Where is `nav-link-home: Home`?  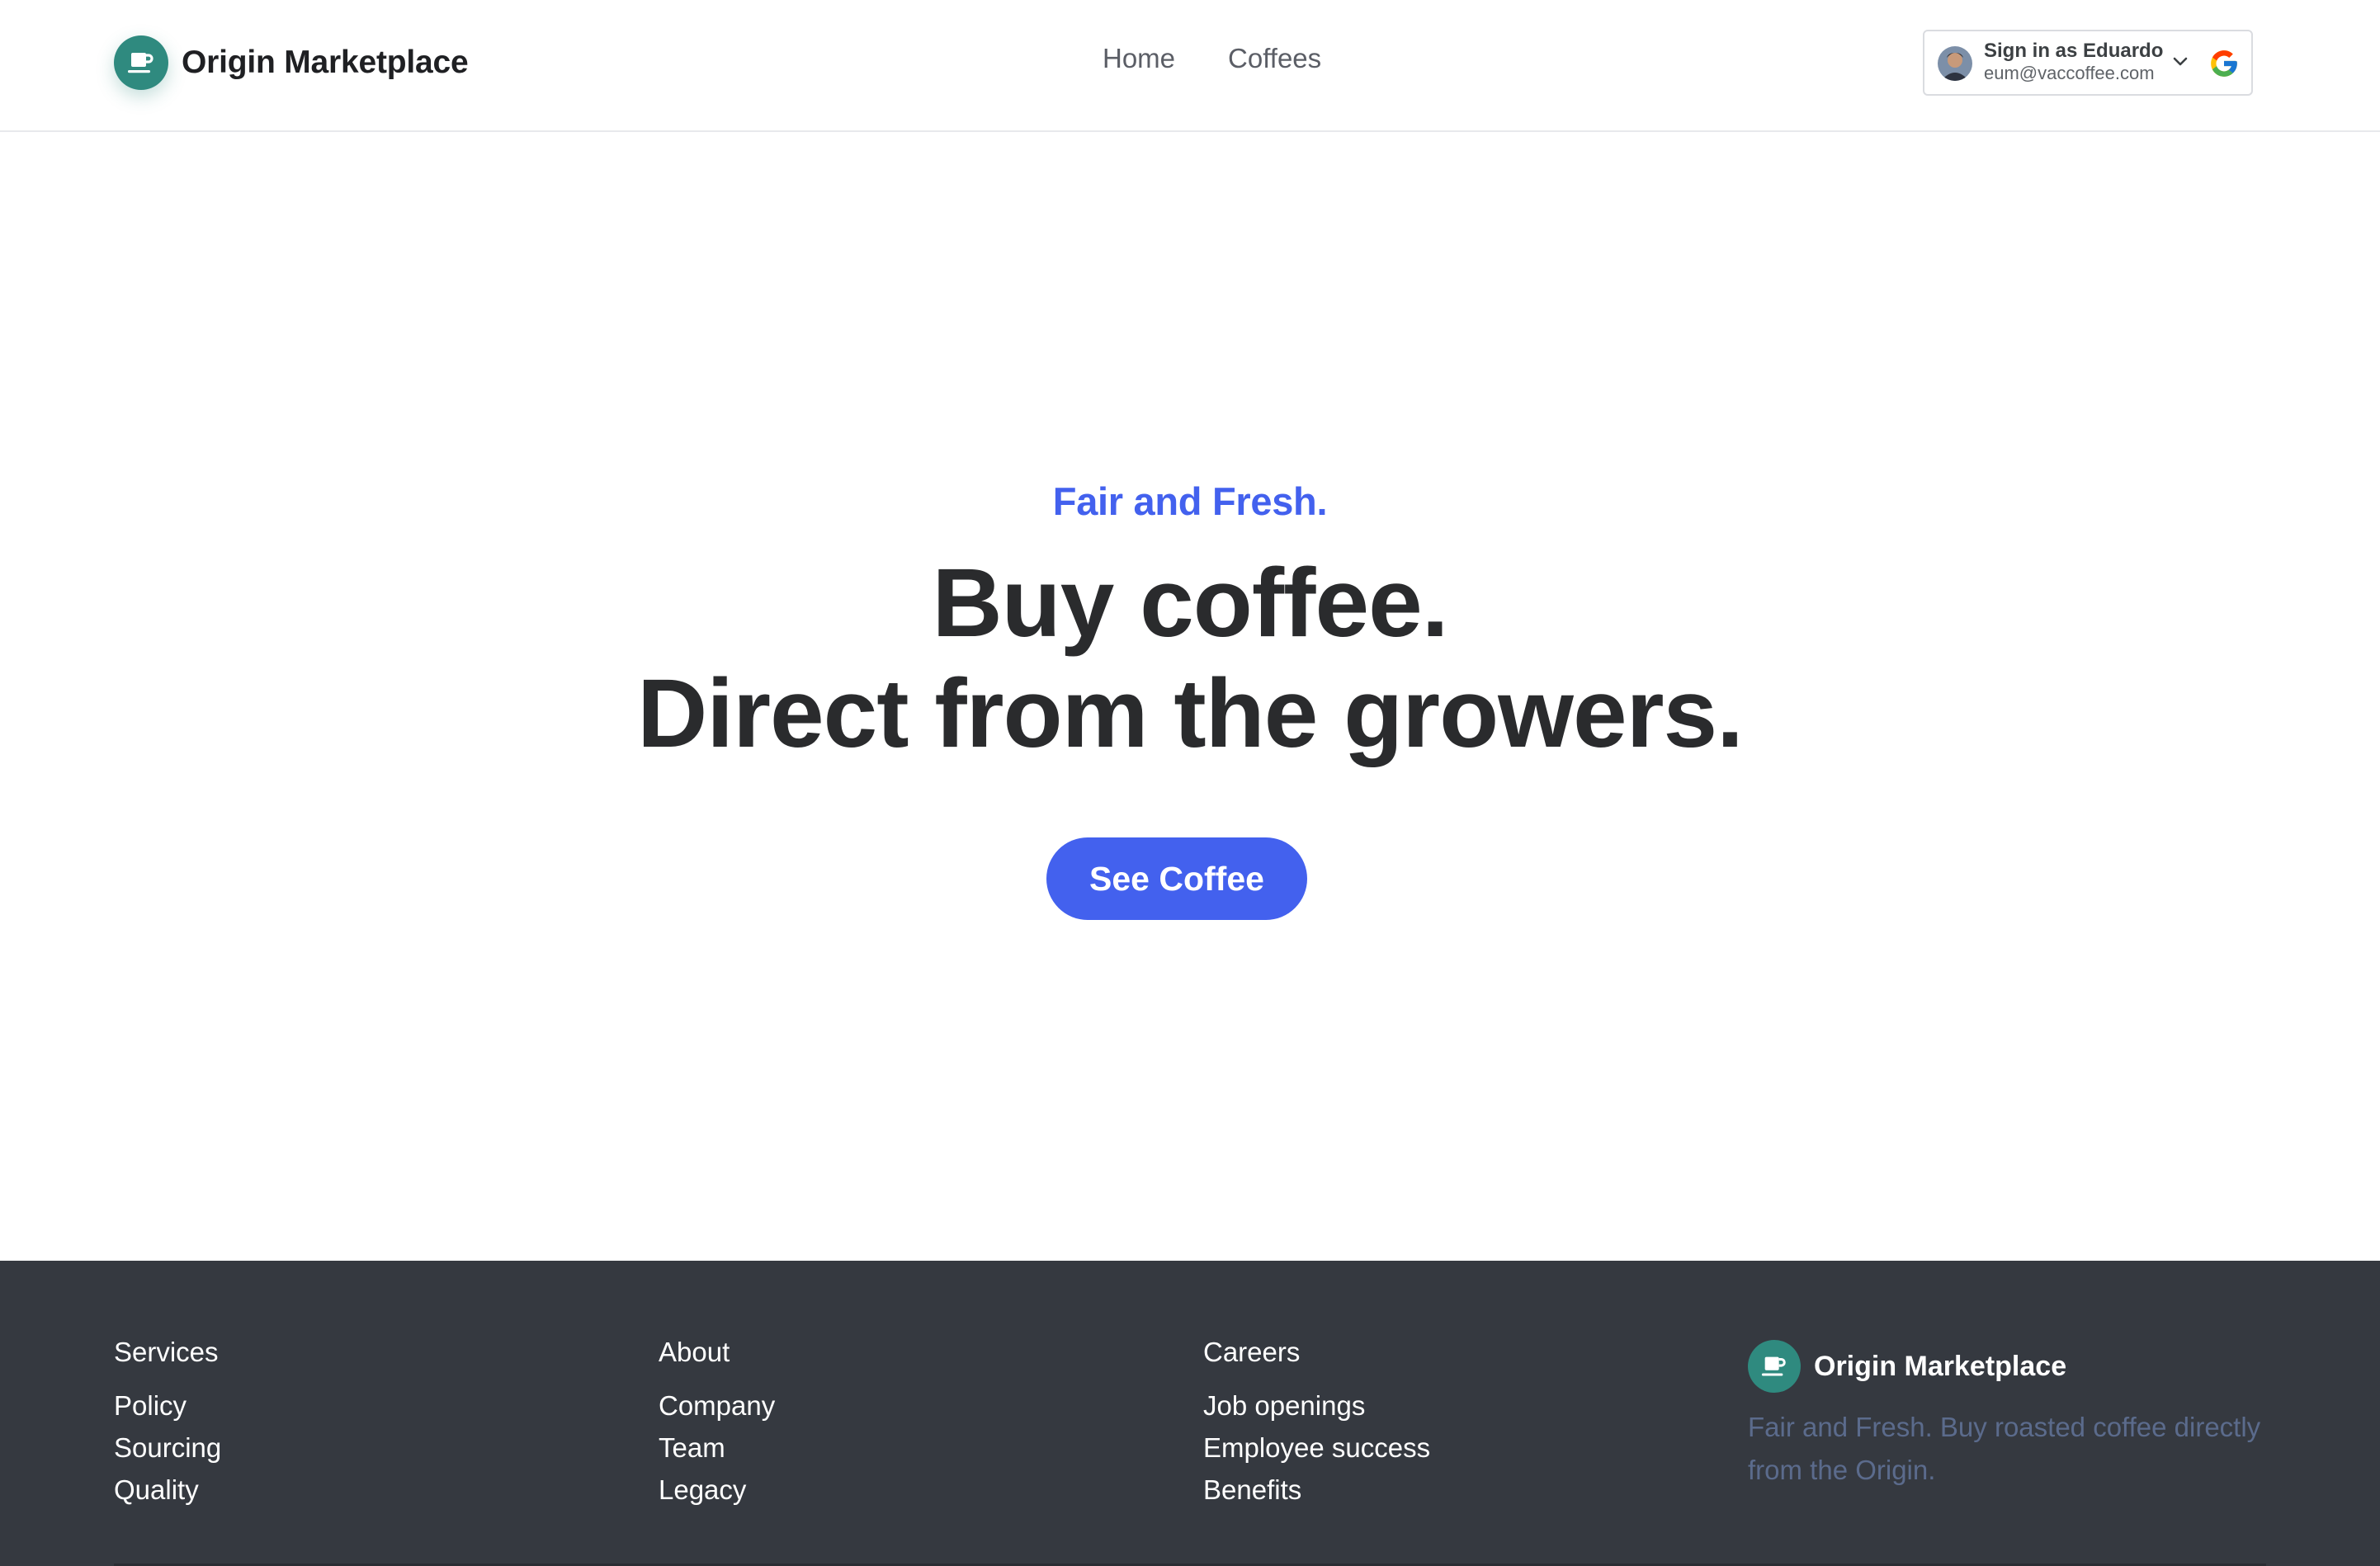
nav-link-home: Home is located at coordinates (1139, 58).